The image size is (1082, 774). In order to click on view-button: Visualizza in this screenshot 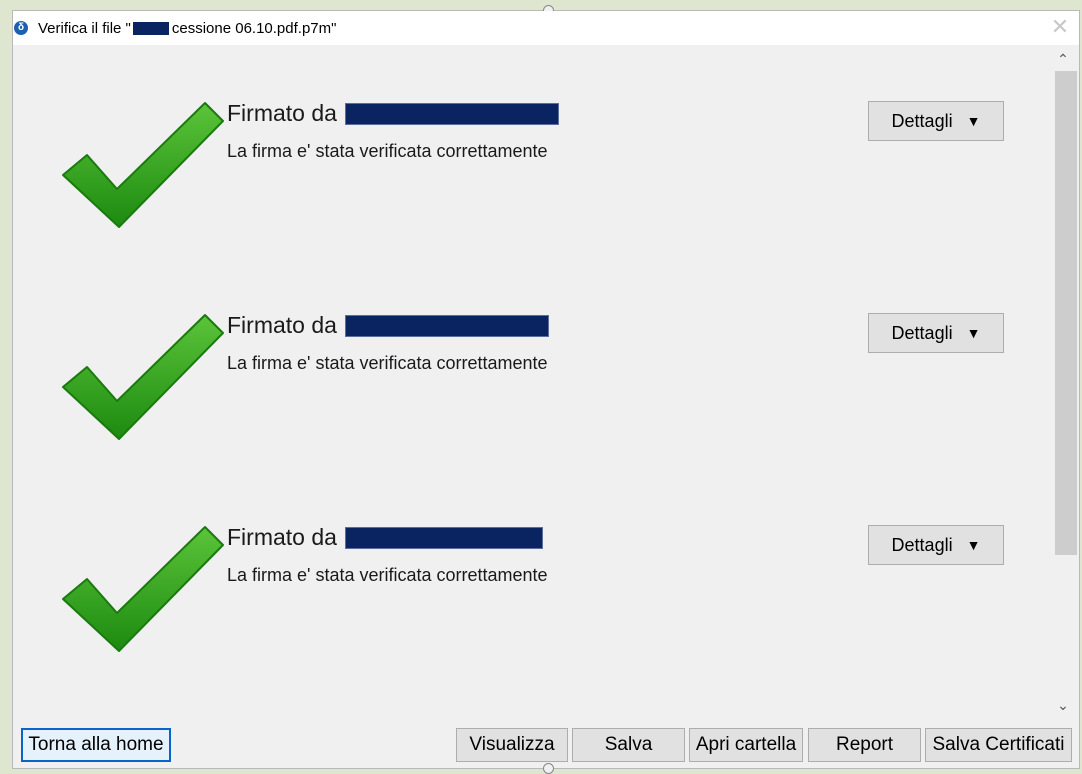, I will do `click(512, 745)`.